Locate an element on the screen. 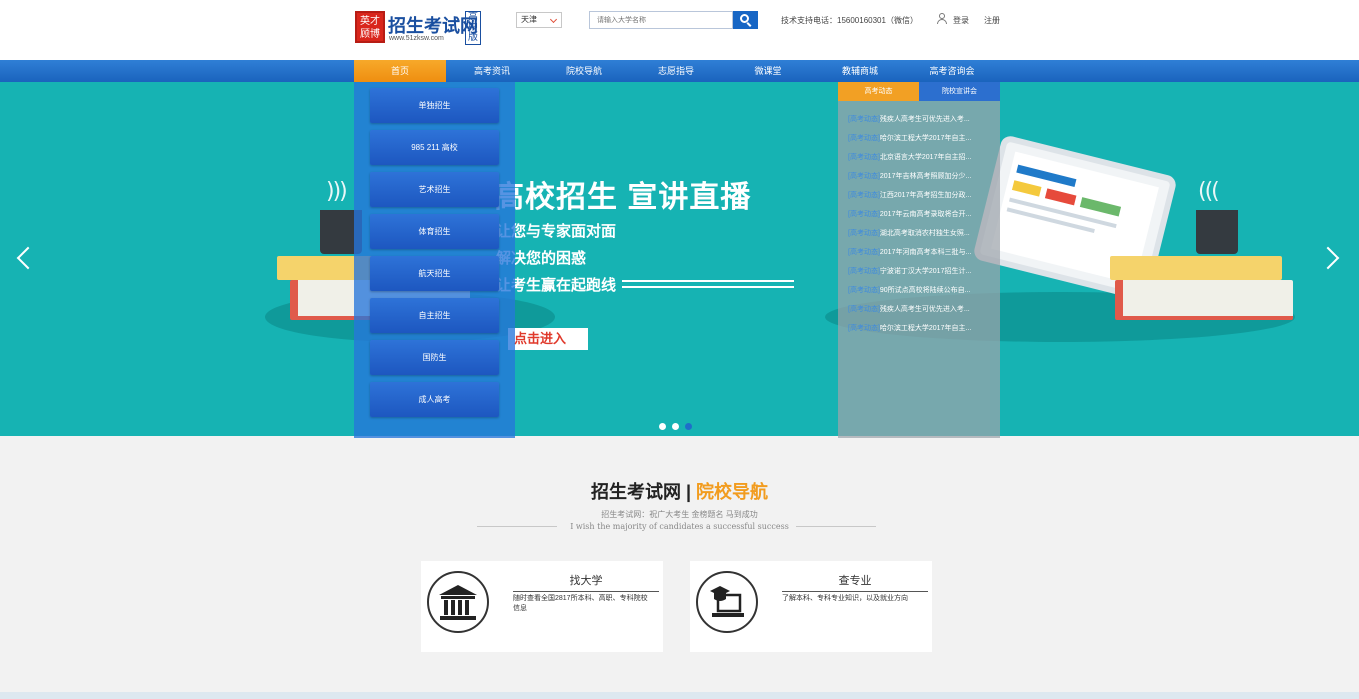  register-link: 注册 is located at coordinates (992, 20).